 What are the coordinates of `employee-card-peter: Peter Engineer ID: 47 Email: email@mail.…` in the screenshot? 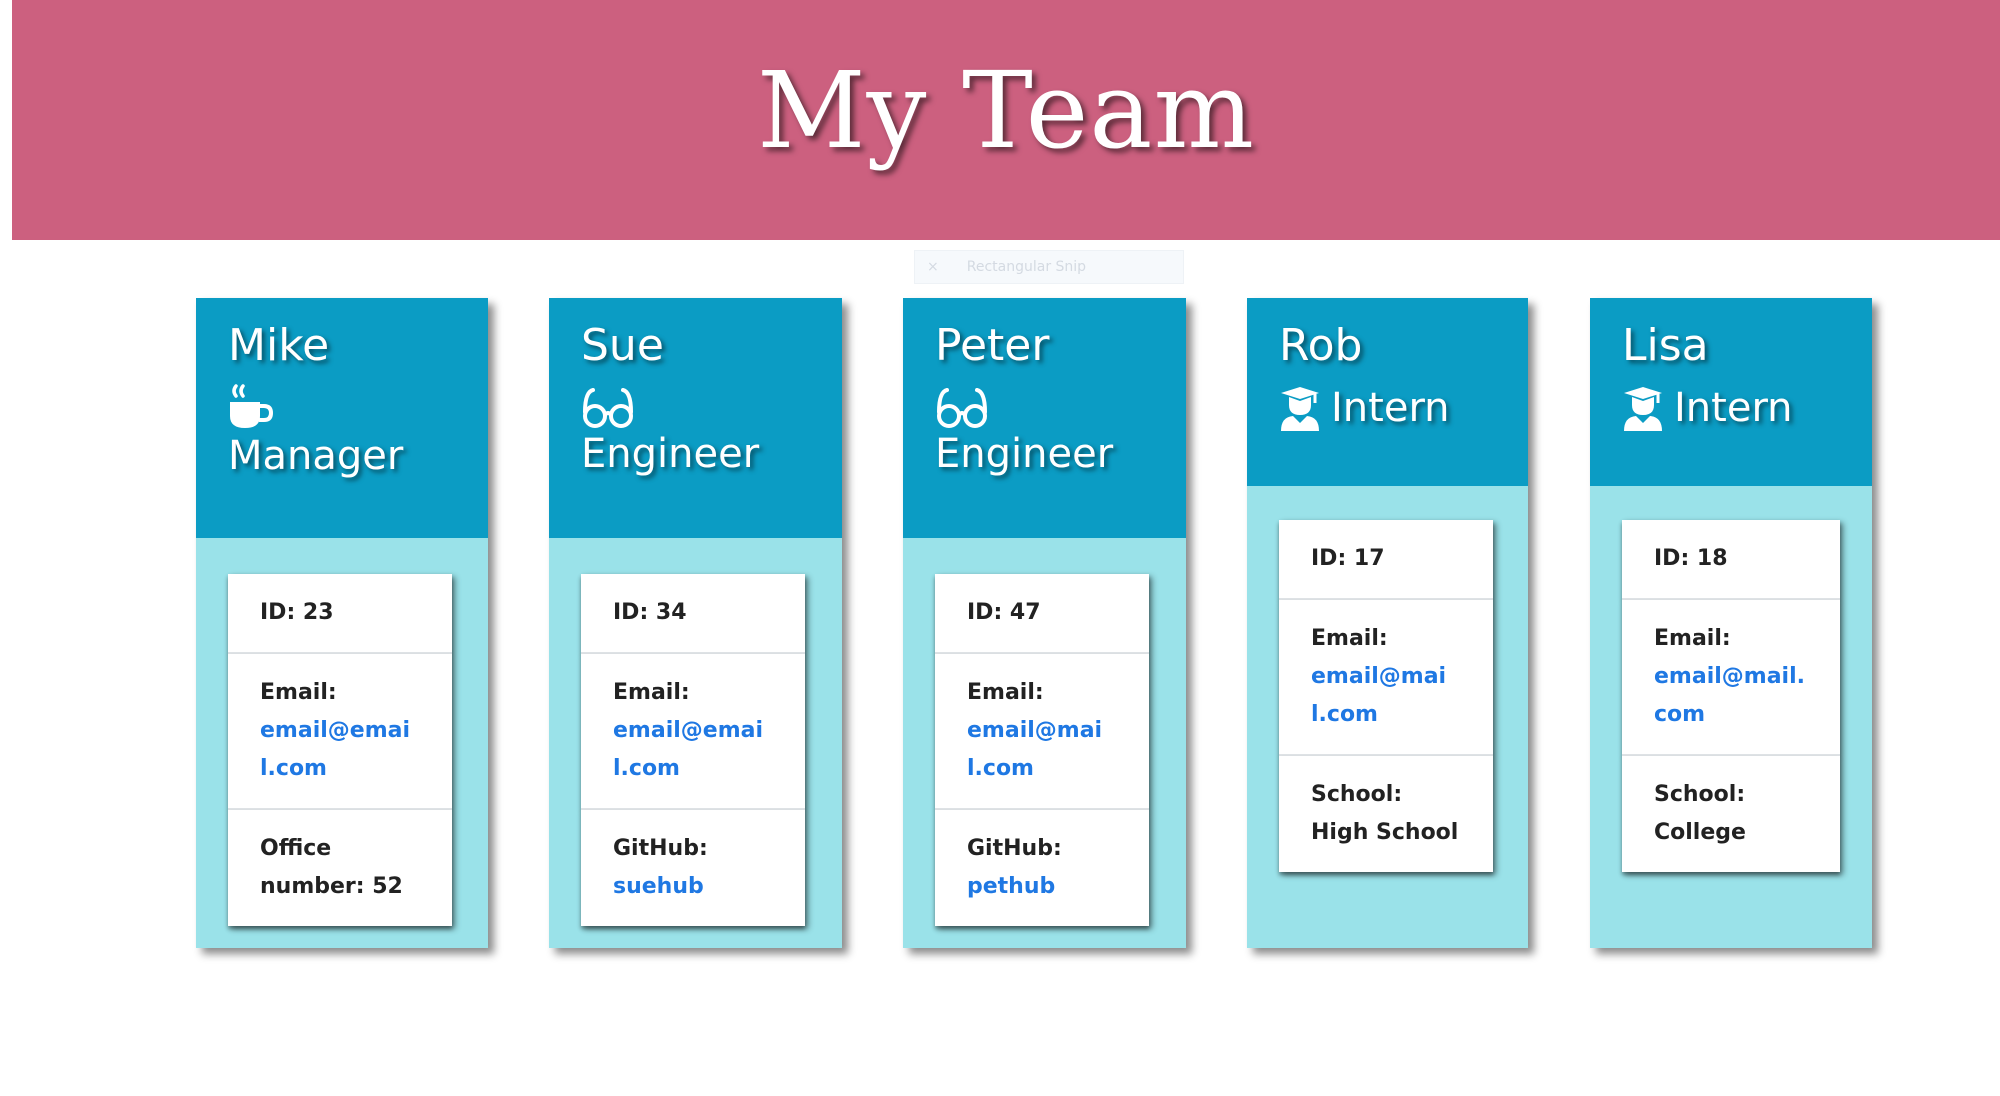 It's located at (1044, 623).